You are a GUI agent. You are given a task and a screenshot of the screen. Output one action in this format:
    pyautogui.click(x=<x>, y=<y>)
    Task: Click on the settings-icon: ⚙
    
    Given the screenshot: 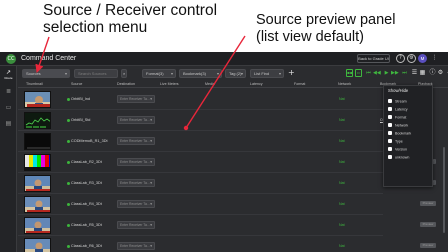 What is the action you would take?
    pyautogui.click(x=411, y=58)
    